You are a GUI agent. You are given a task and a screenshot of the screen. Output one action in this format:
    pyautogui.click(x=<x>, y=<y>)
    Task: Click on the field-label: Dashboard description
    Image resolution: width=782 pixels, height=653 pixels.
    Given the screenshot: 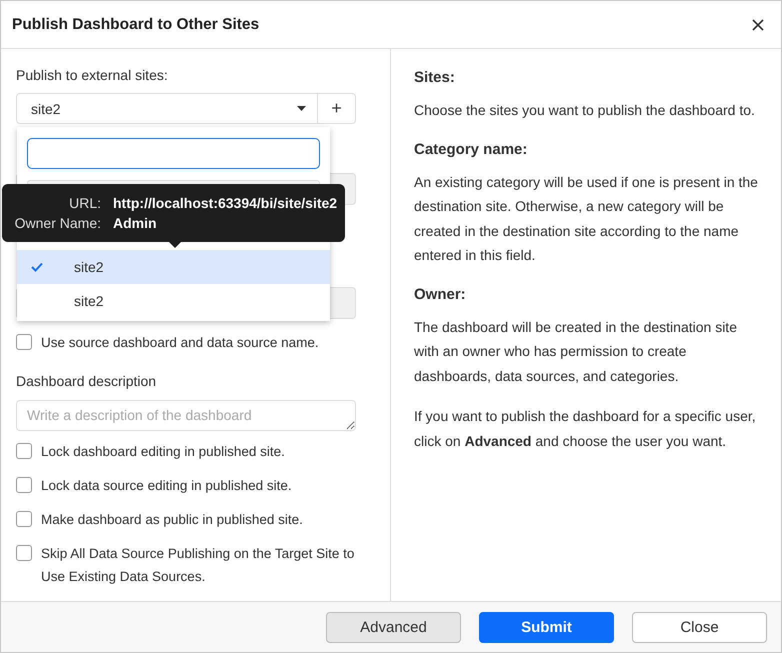 What is the action you would take?
    pyautogui.click(x=87, y=381)
    